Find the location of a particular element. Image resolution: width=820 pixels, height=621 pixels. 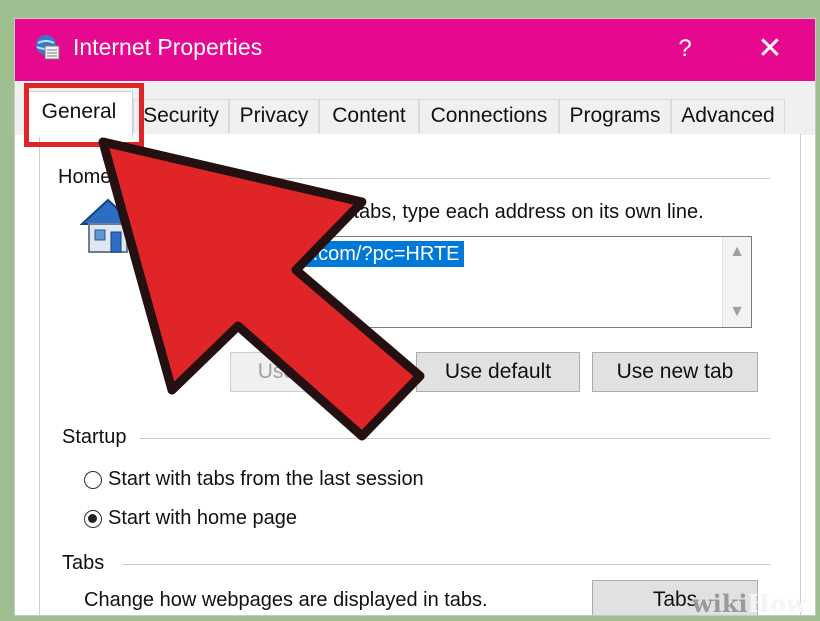

scroll-down-icon: ▼ is located at coordinates (737, 312).